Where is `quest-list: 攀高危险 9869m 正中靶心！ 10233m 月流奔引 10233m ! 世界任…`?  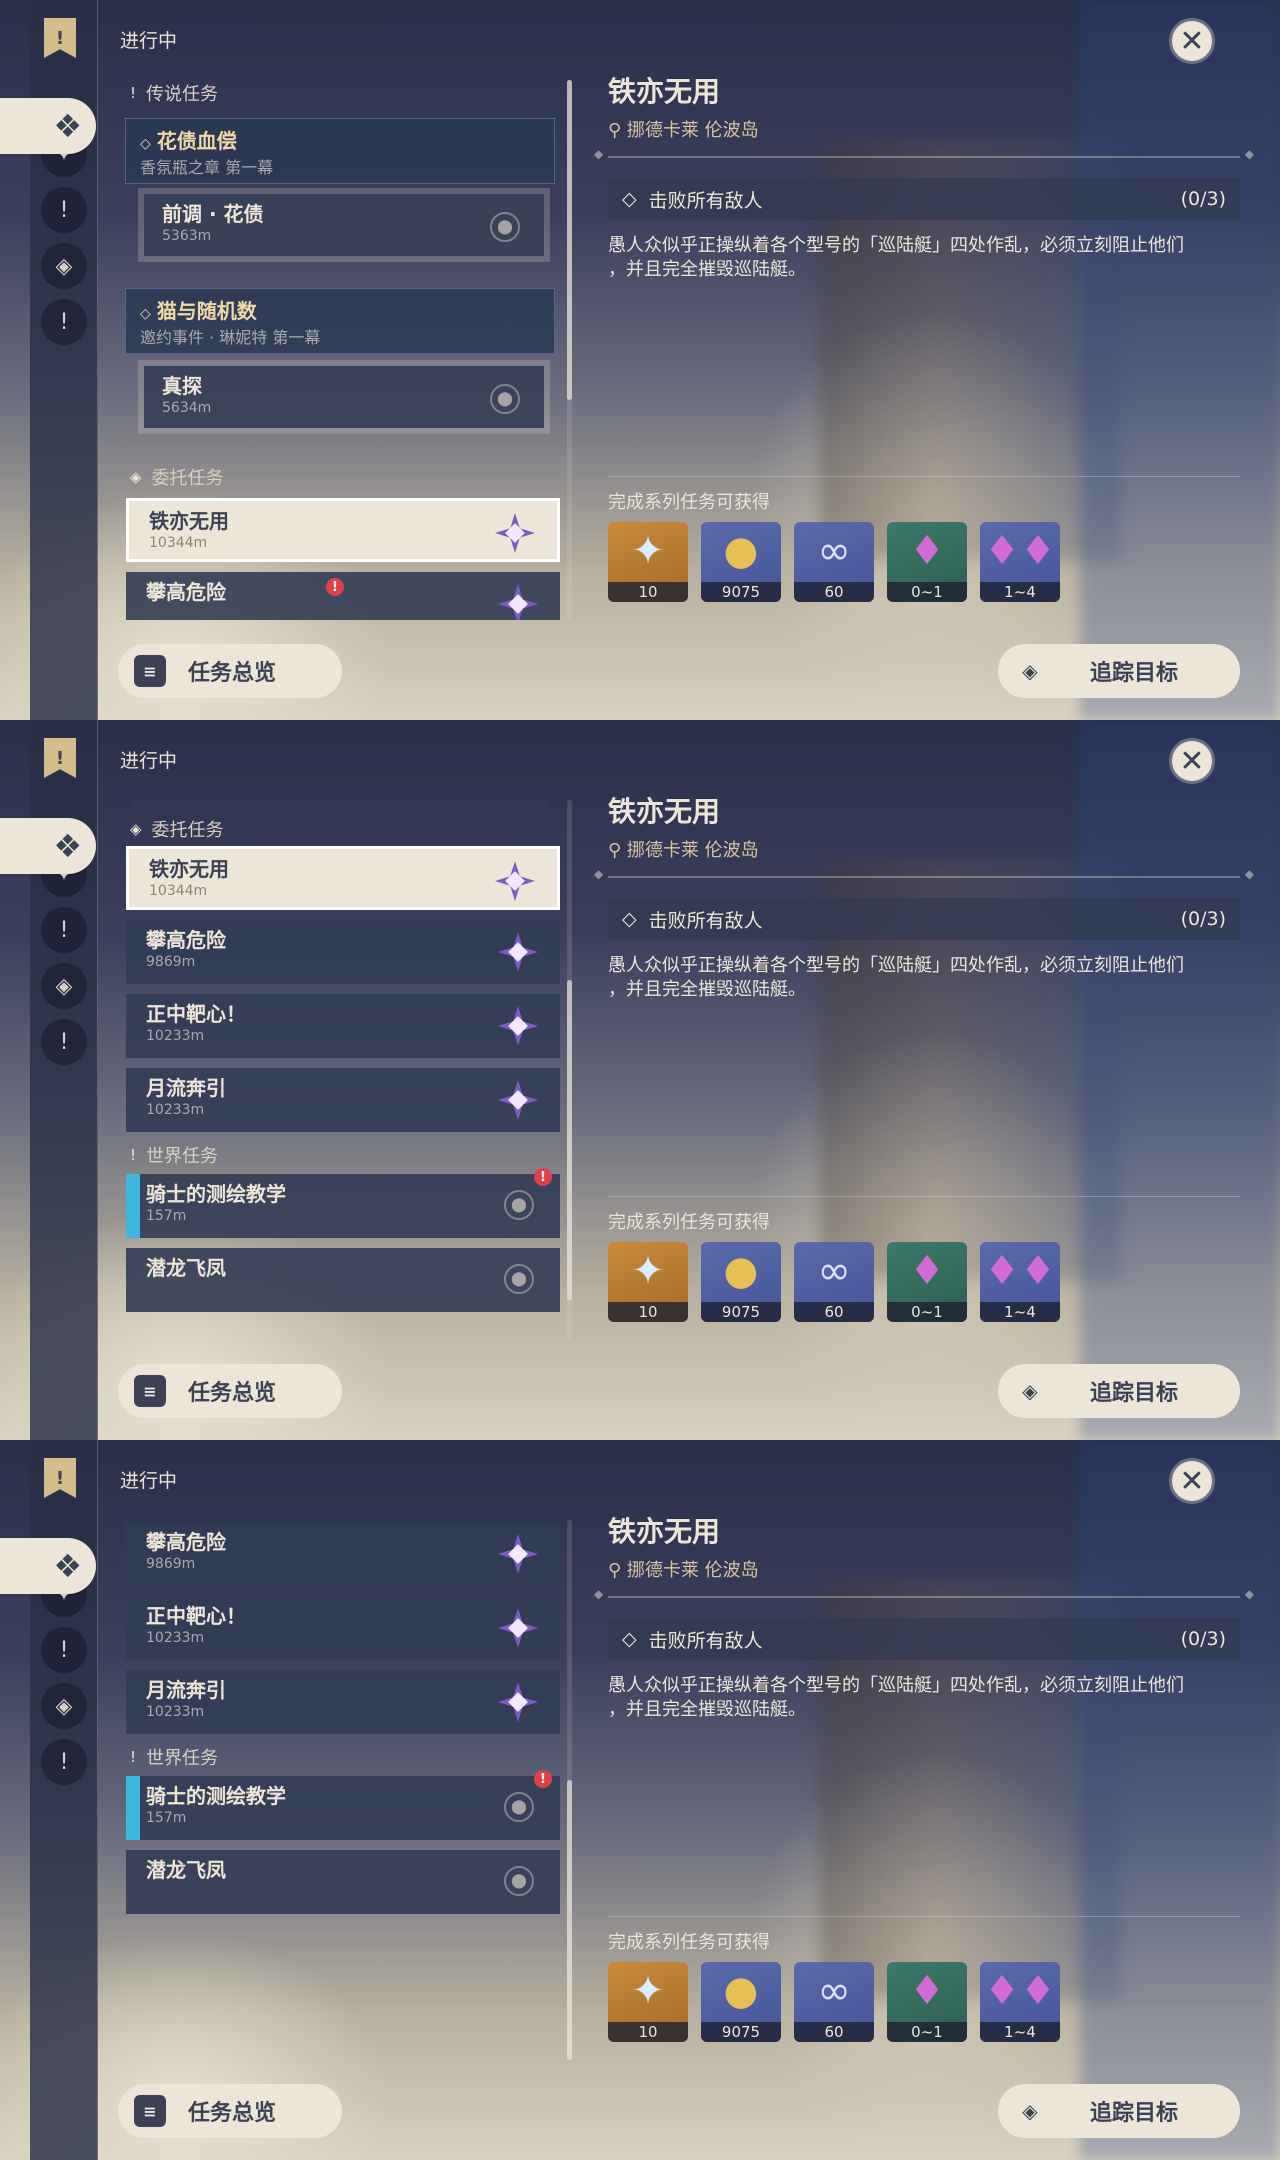
quest-list: 攀高危险 9869m 正中靶心！ 10233m 月流奔引 10233m ! 世界任… is located at coordinates (340, 1790).